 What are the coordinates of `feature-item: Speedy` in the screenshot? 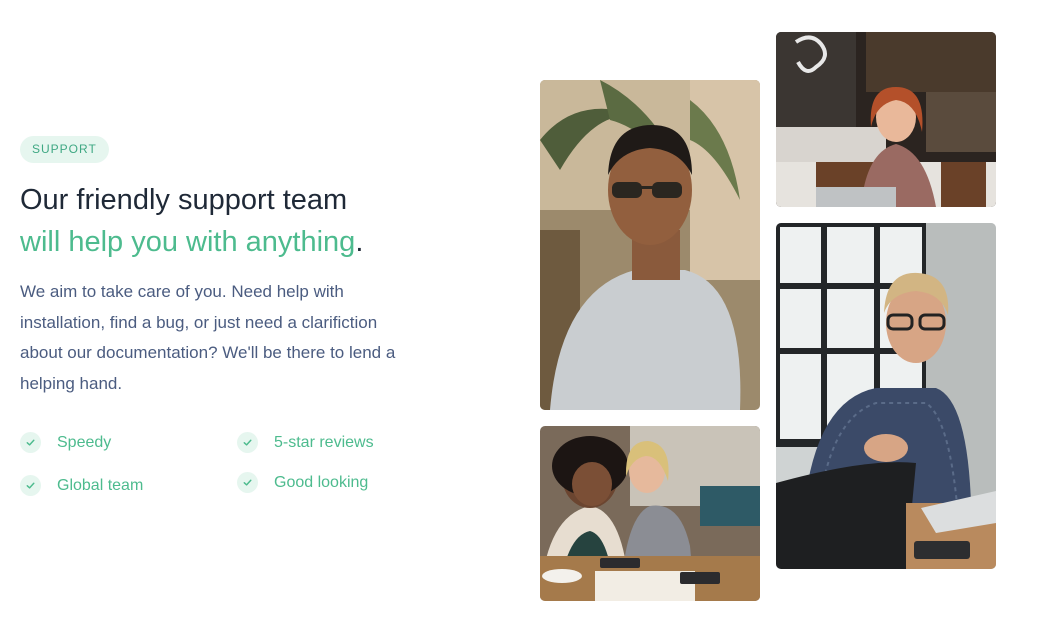 It's located at (65, 442).